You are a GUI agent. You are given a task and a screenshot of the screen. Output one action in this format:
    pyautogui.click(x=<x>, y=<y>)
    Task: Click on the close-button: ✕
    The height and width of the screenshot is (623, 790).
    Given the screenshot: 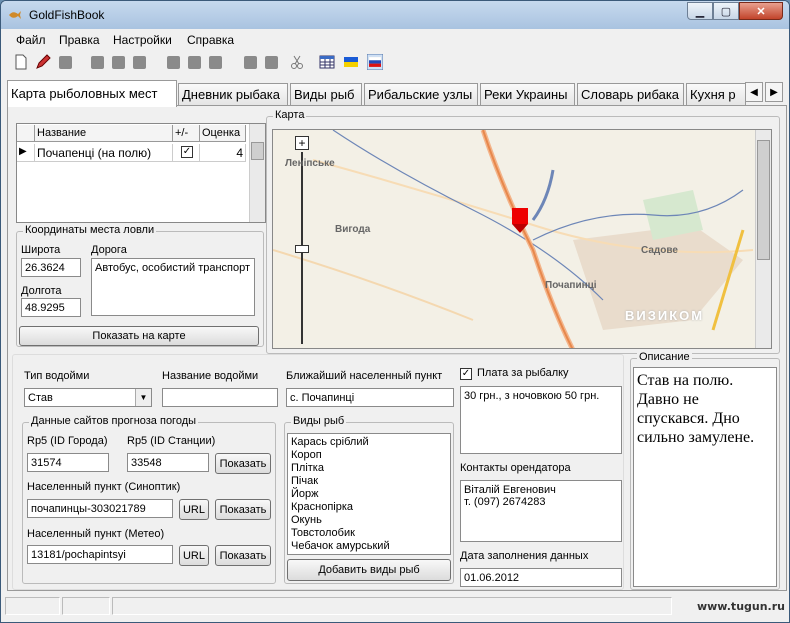 What is the action you would take?
    pyautogui.click(x=761, y=11)
    